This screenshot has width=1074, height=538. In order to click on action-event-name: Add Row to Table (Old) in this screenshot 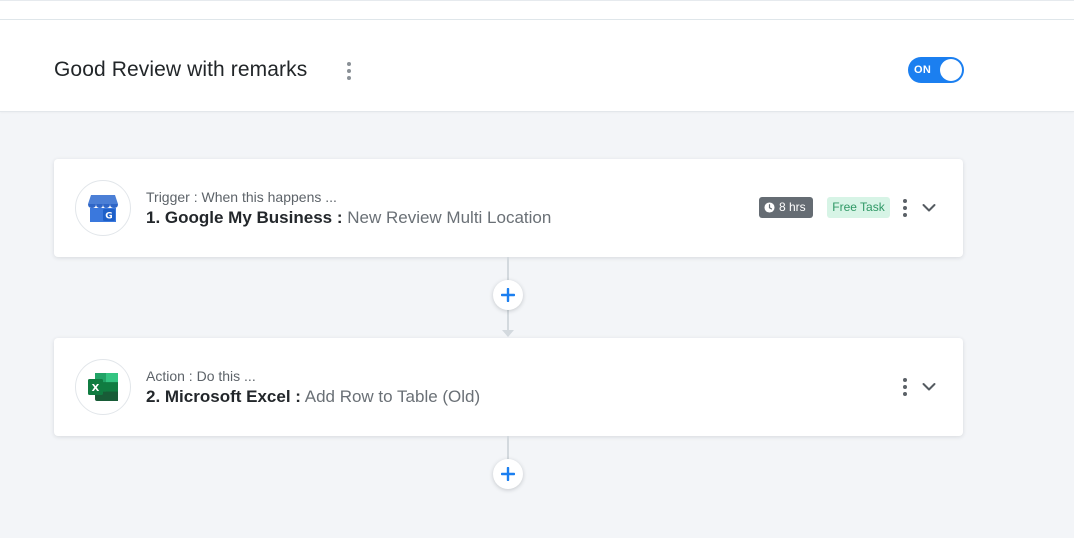, I will do `click(392, 396)`.